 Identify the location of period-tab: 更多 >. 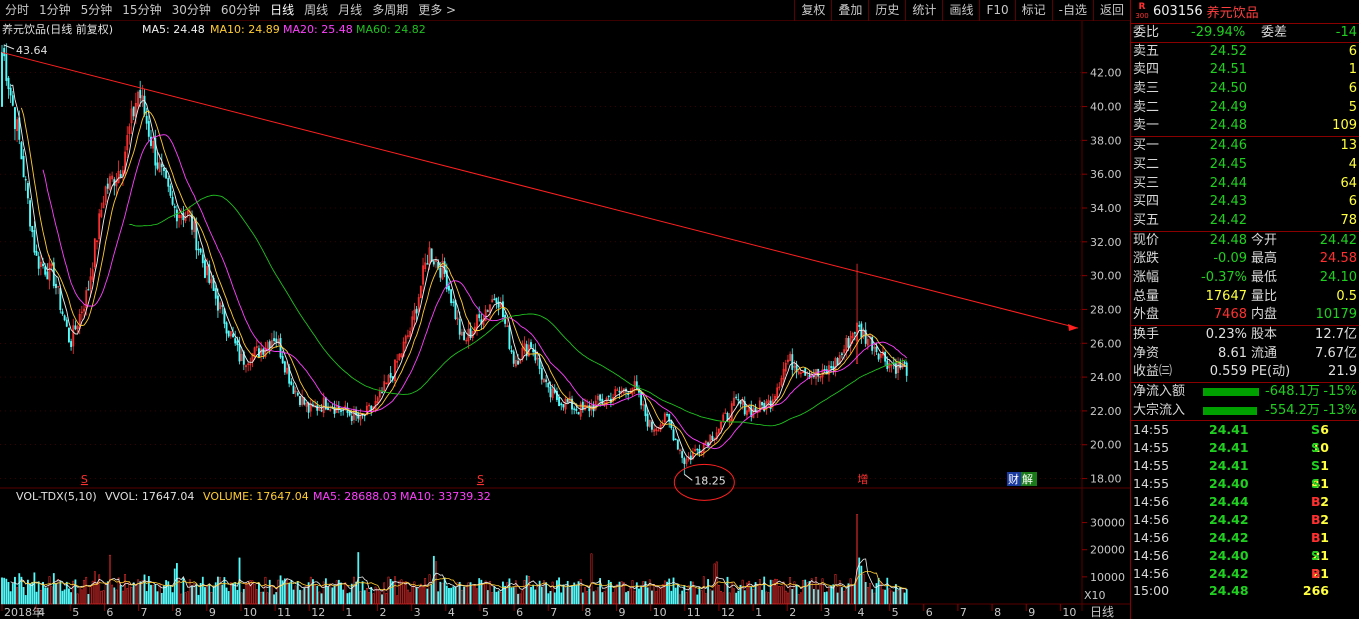
(437, 10).